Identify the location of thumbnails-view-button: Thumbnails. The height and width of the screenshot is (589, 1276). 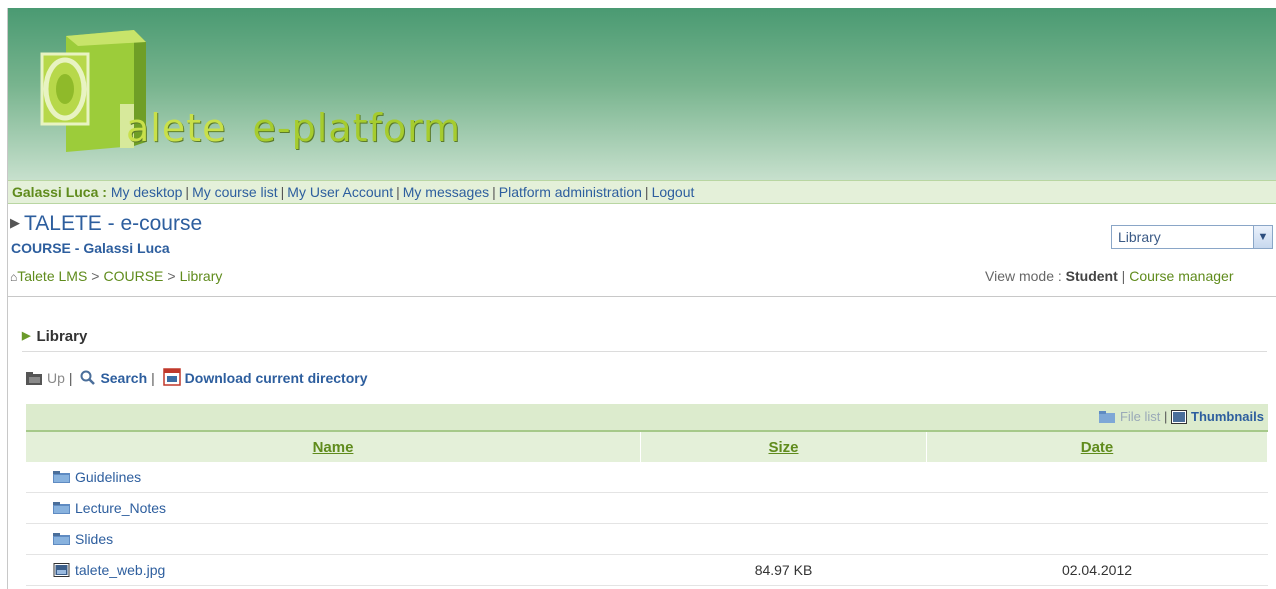
(1227, 416).